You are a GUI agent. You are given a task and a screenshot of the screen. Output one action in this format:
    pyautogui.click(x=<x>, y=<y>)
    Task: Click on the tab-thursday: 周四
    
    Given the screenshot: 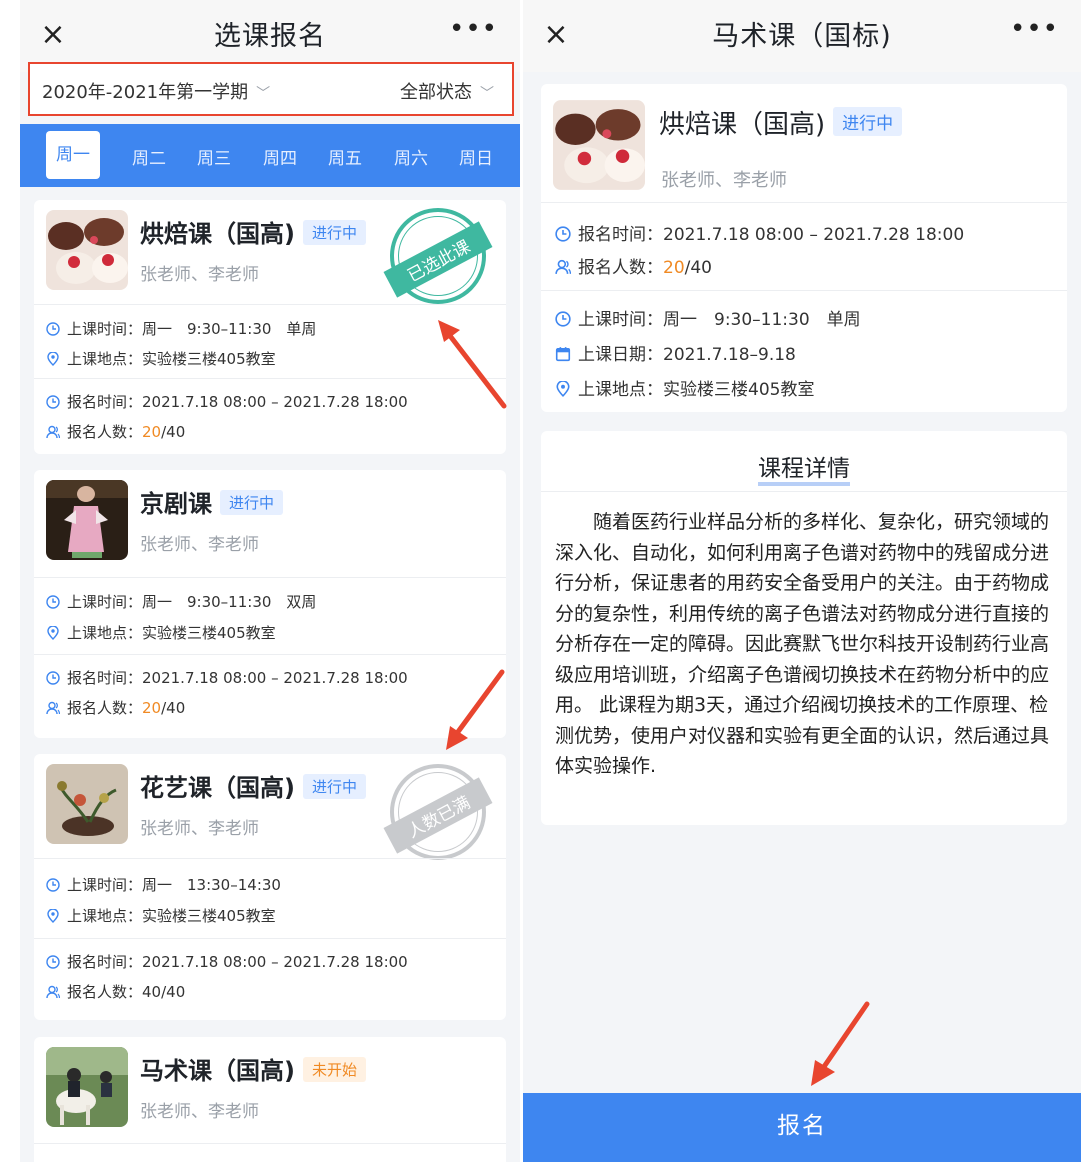 What is the action you would take?
    pyautogui.click(x=280, y=156)
    